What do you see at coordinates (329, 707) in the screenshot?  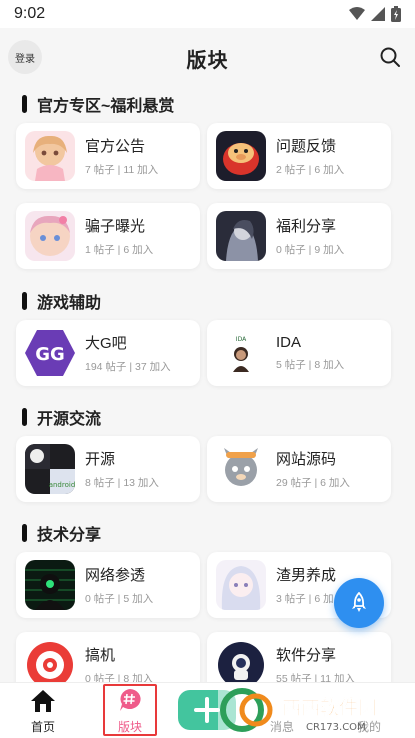 I see `watermark-text: 西西软件园` at bounding box center [329, 707].